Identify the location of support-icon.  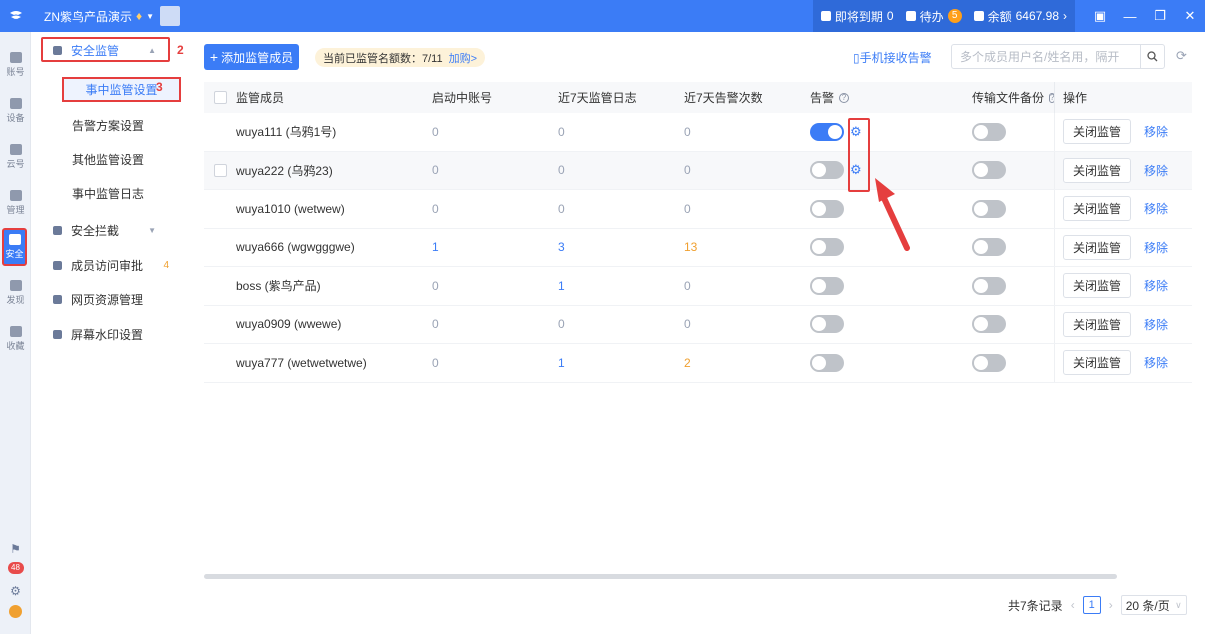
(15, 613).